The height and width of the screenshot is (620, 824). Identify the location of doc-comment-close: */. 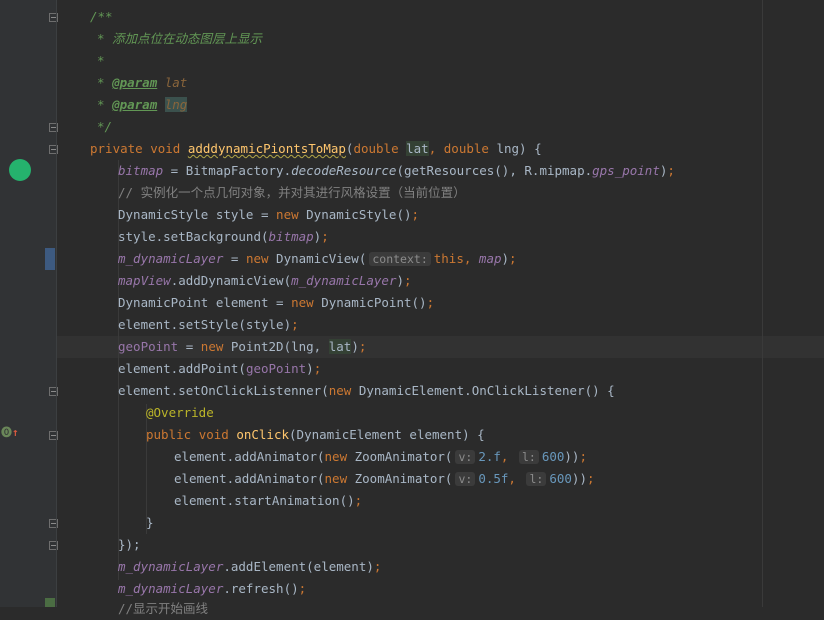
(105, 126).